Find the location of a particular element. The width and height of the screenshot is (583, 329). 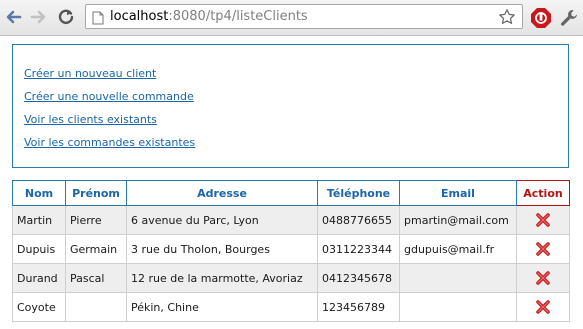

view-orders-link: Voir les commandes existantes is located at coordinates (109, 142).